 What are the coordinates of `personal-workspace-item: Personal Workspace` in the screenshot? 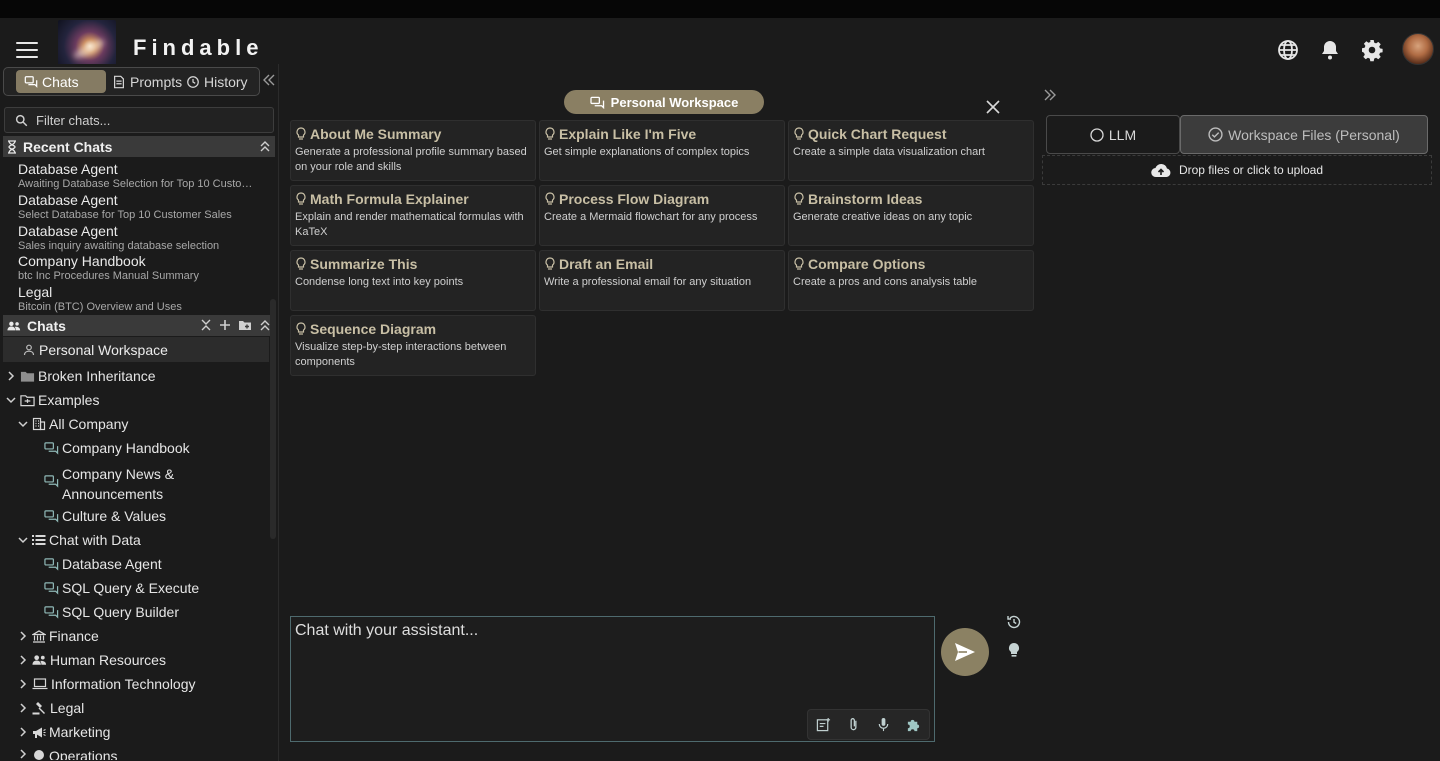 It's located at (136, 349).